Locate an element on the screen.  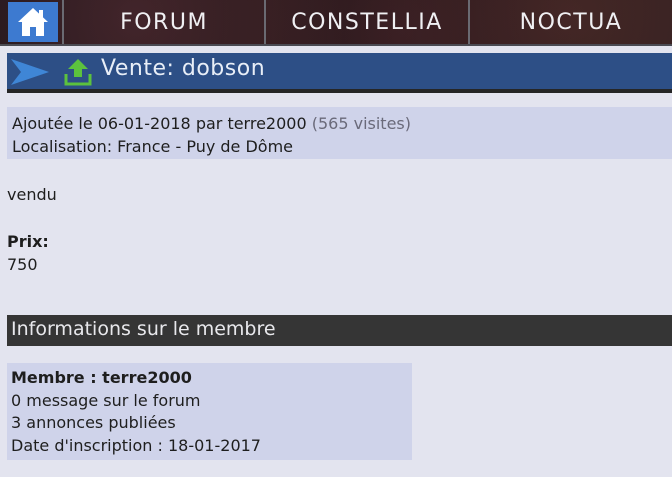
listing-description: vendu is located at coordinates (32, 194).